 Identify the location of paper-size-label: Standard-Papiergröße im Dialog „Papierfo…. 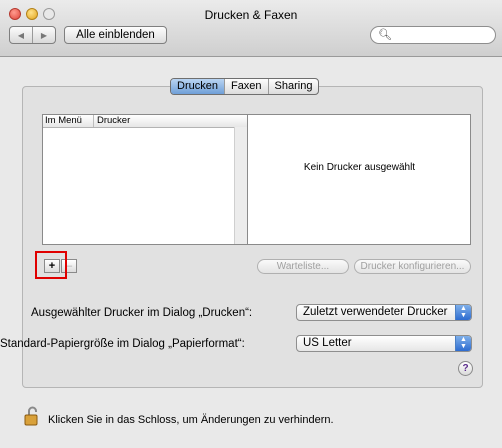
(122, 344).